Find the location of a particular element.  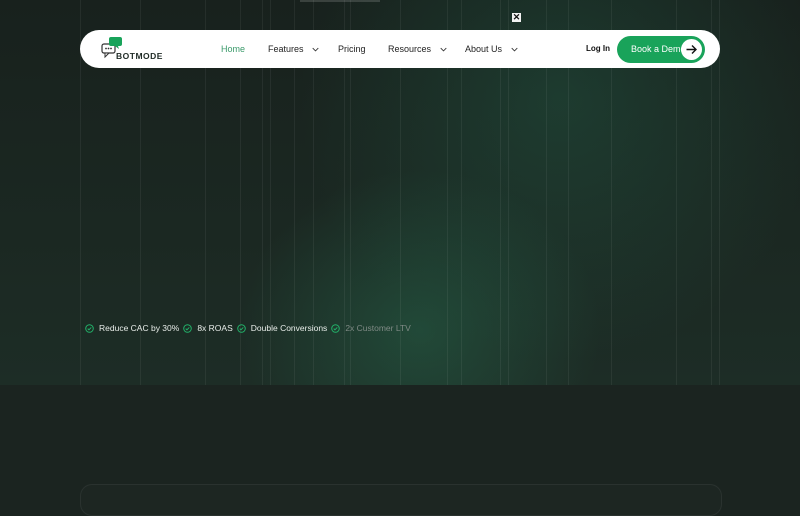

nav-item-resources: Resources is located at coordinates (417, 49).